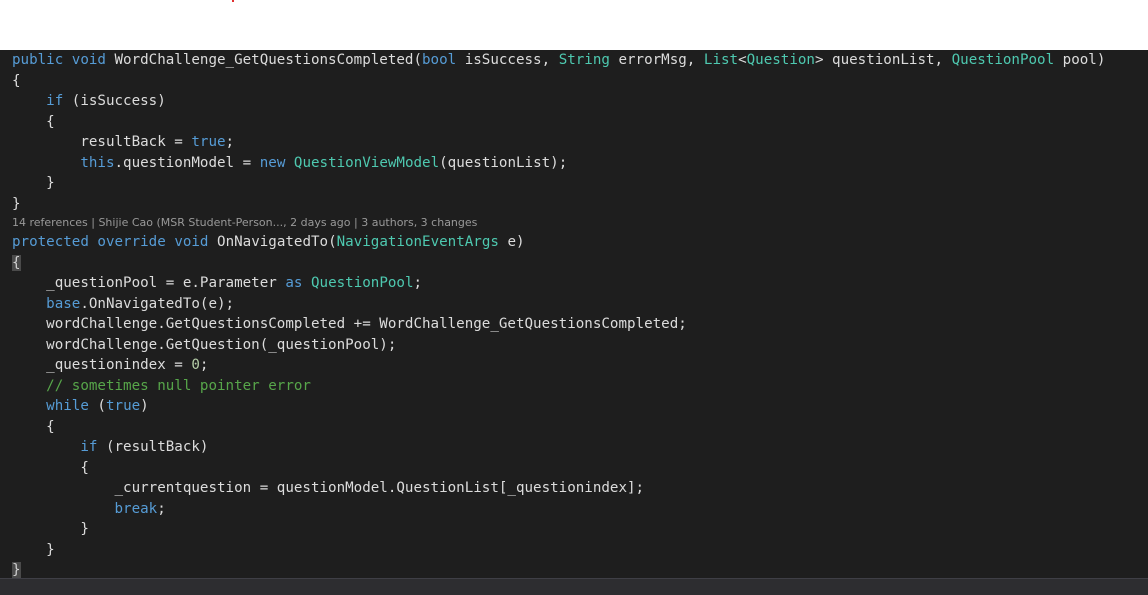 The width and height of the screenshot is (1148, 595). What do you see at coordinates (144, 406) in the screenshot?
I see `code-token: )` at bounding box center [144, 406].